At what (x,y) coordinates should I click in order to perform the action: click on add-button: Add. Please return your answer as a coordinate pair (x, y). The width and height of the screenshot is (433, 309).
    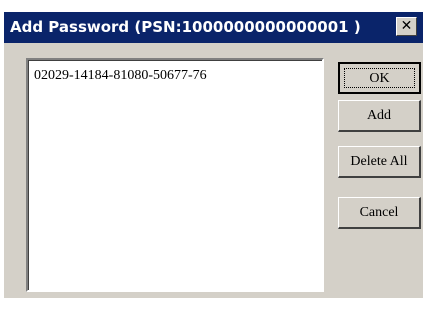
    Looking at the image, I should click on (379, 116).